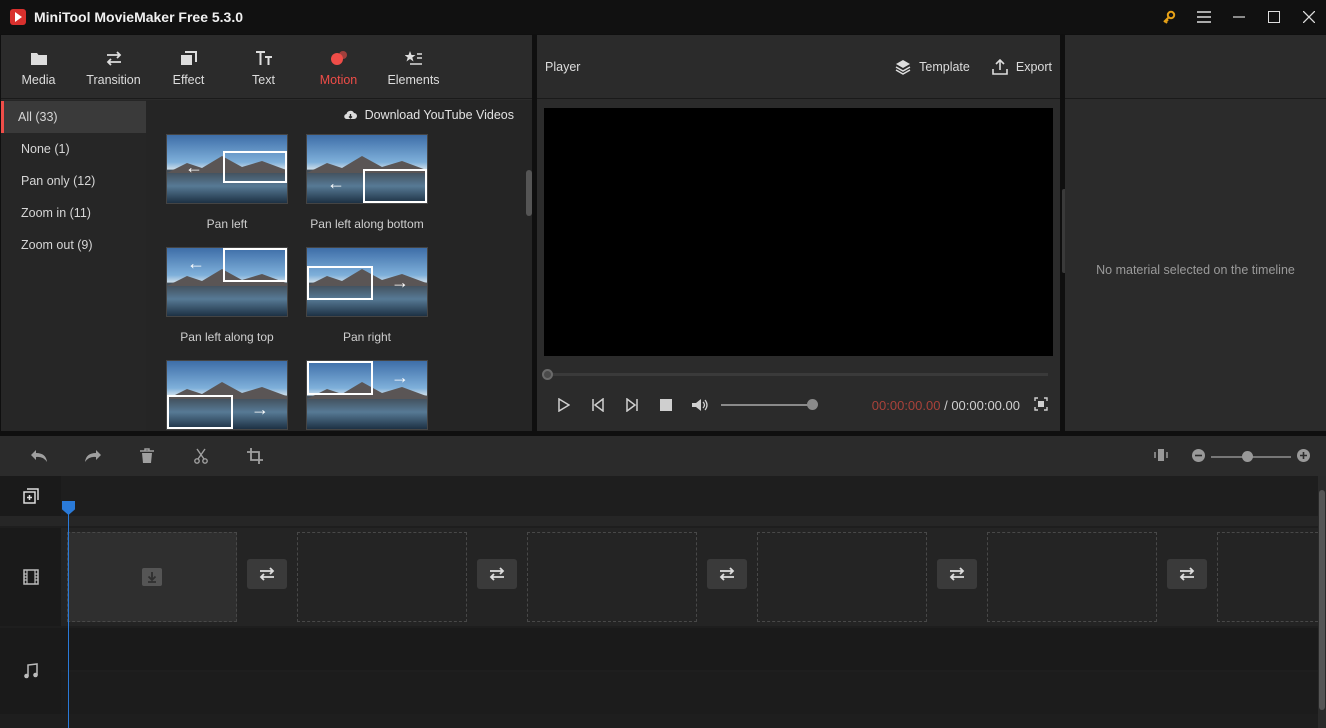  I want to click on add-track-button, so click(30, 496).